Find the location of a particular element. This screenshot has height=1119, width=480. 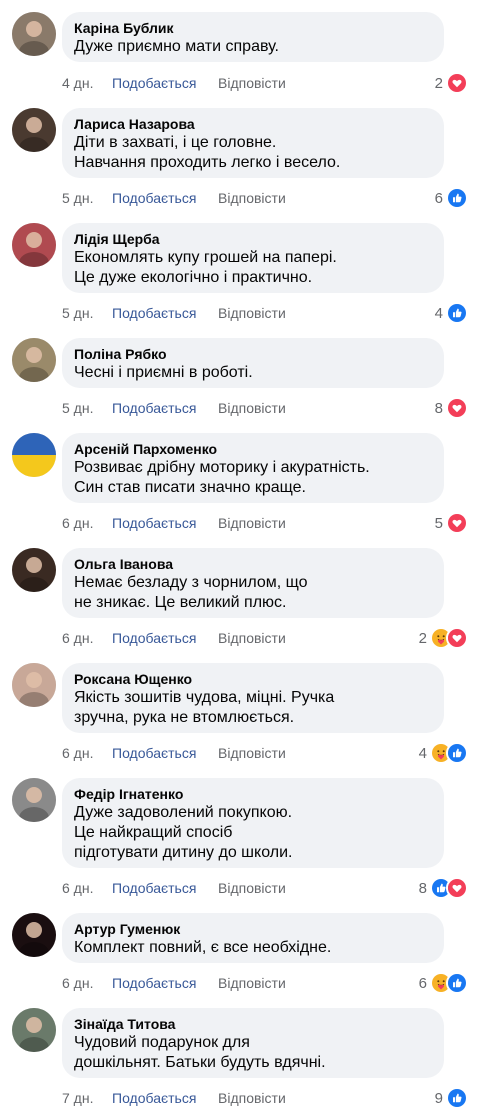

comment-author: Роксана Ющенко is located at coordinates (253, 679).